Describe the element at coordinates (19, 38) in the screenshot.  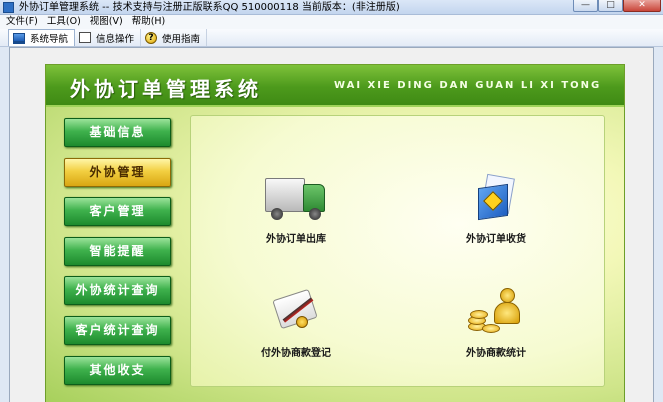
I see `monitor-icon` at that location.